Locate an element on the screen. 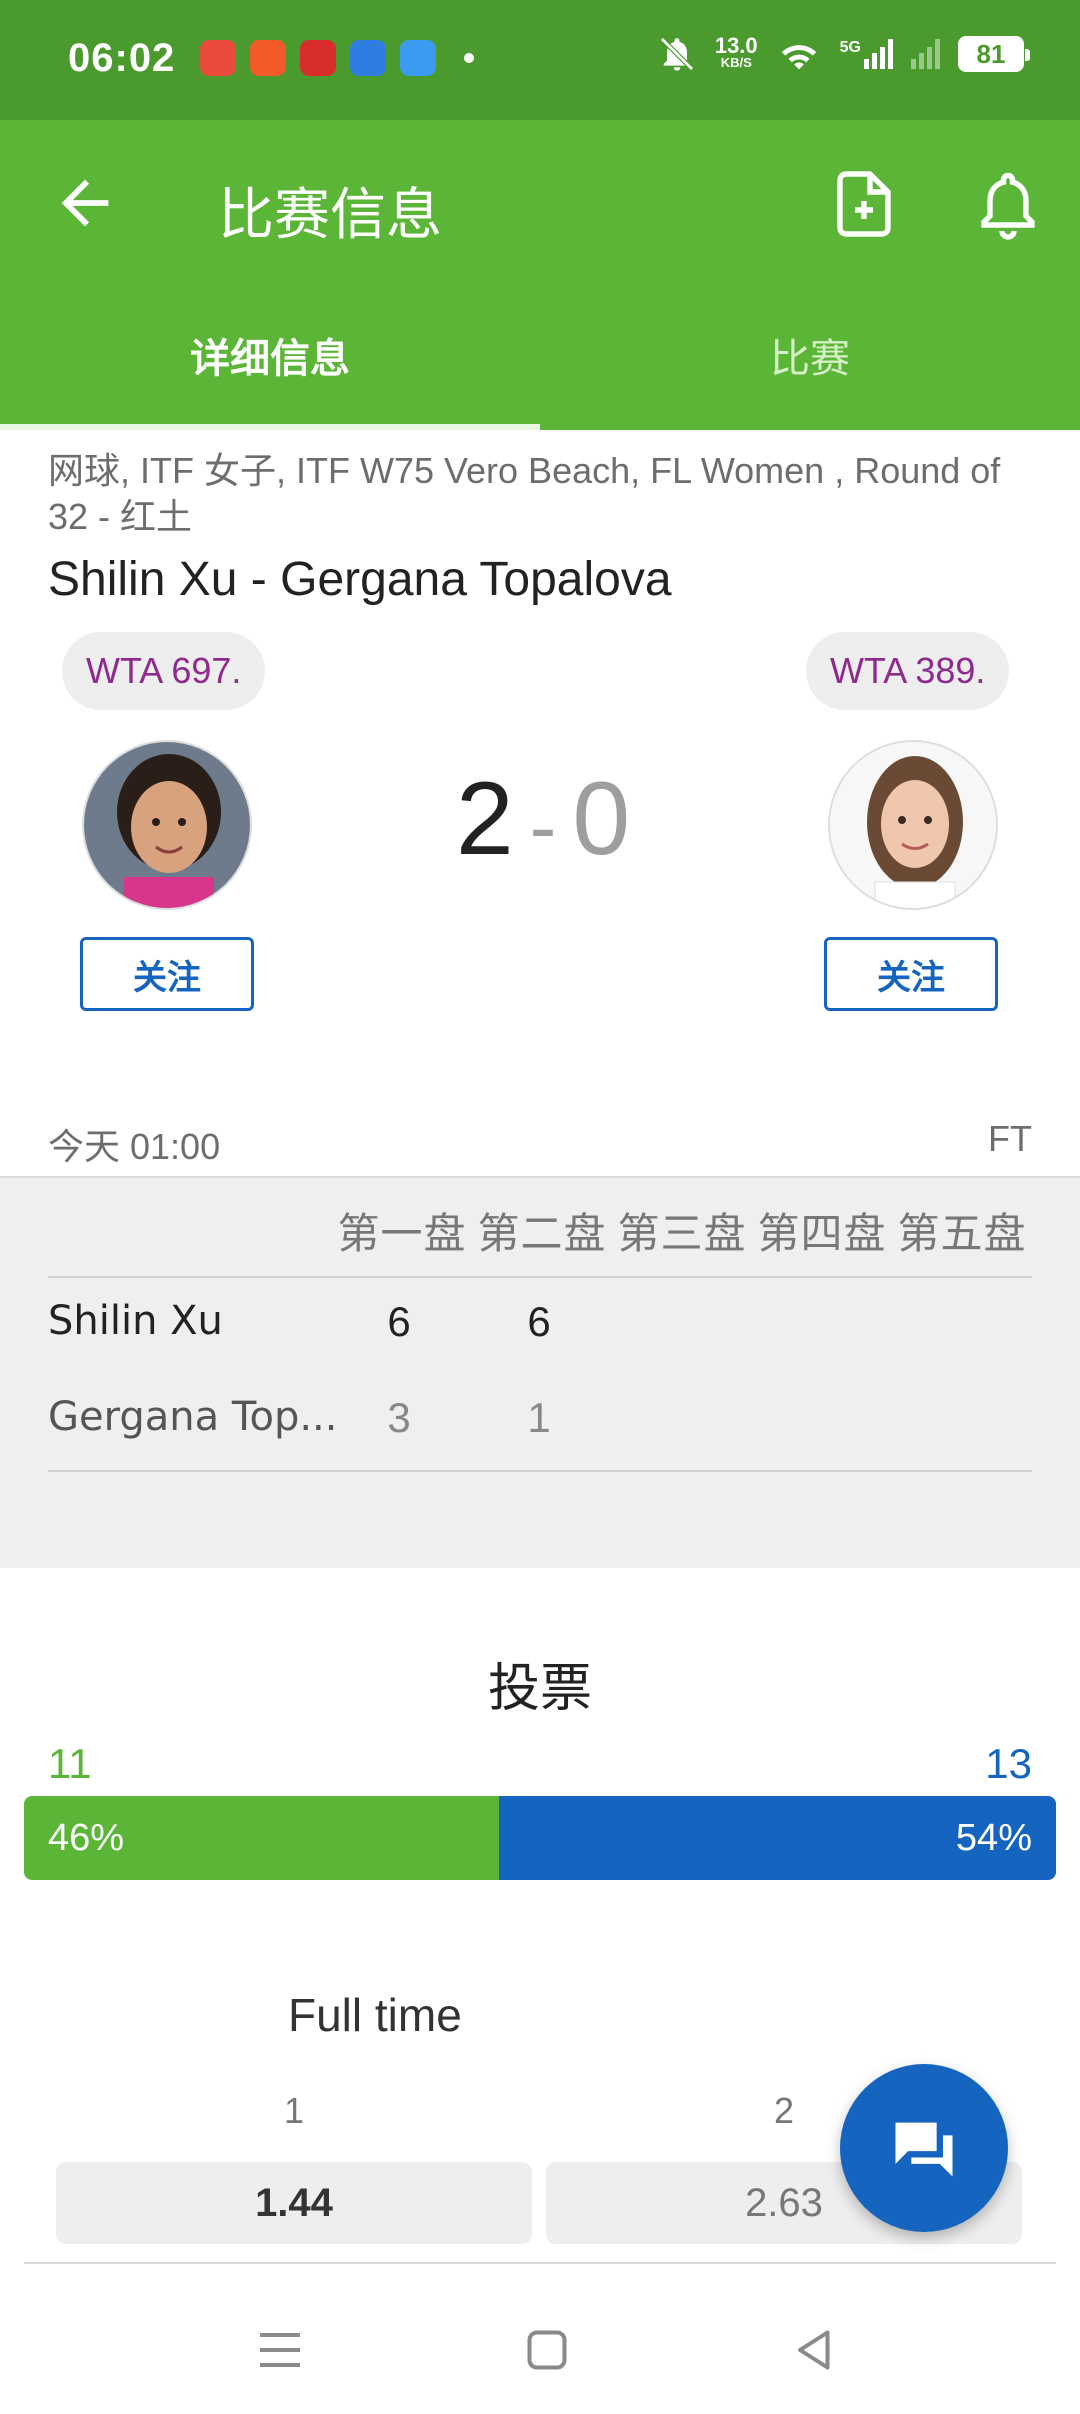  away-vote-count: 13 is located at coordinates (1008, 1763).